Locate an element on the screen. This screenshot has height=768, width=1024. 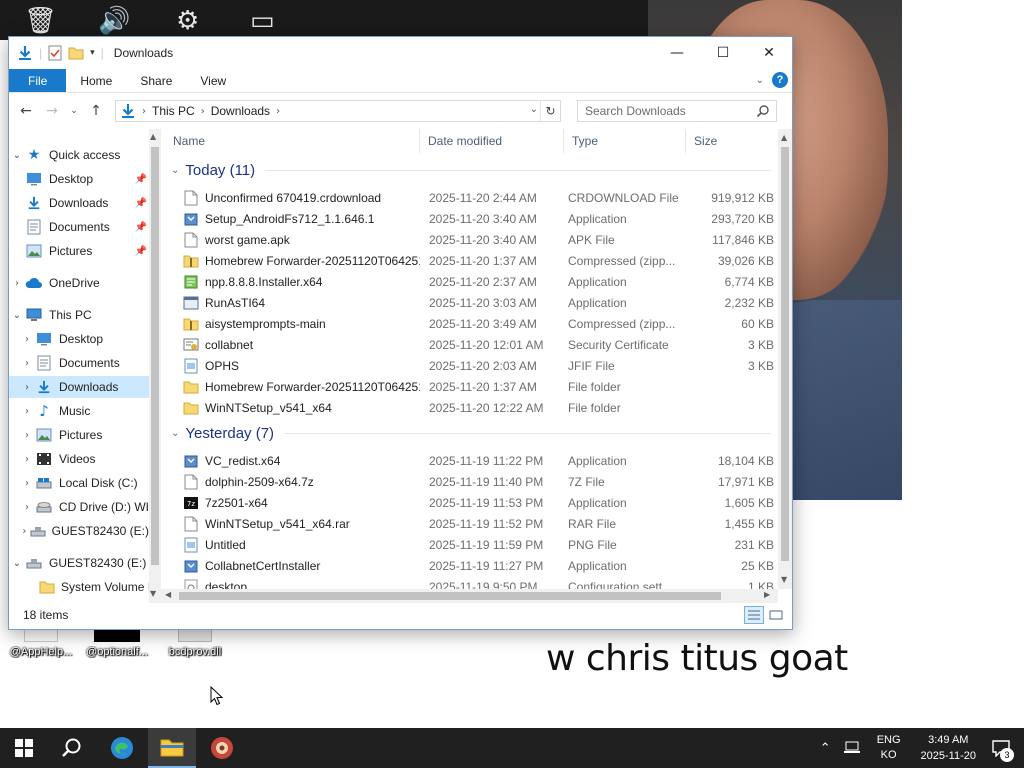
taskbar-edge is located at coordinates (122, 748).